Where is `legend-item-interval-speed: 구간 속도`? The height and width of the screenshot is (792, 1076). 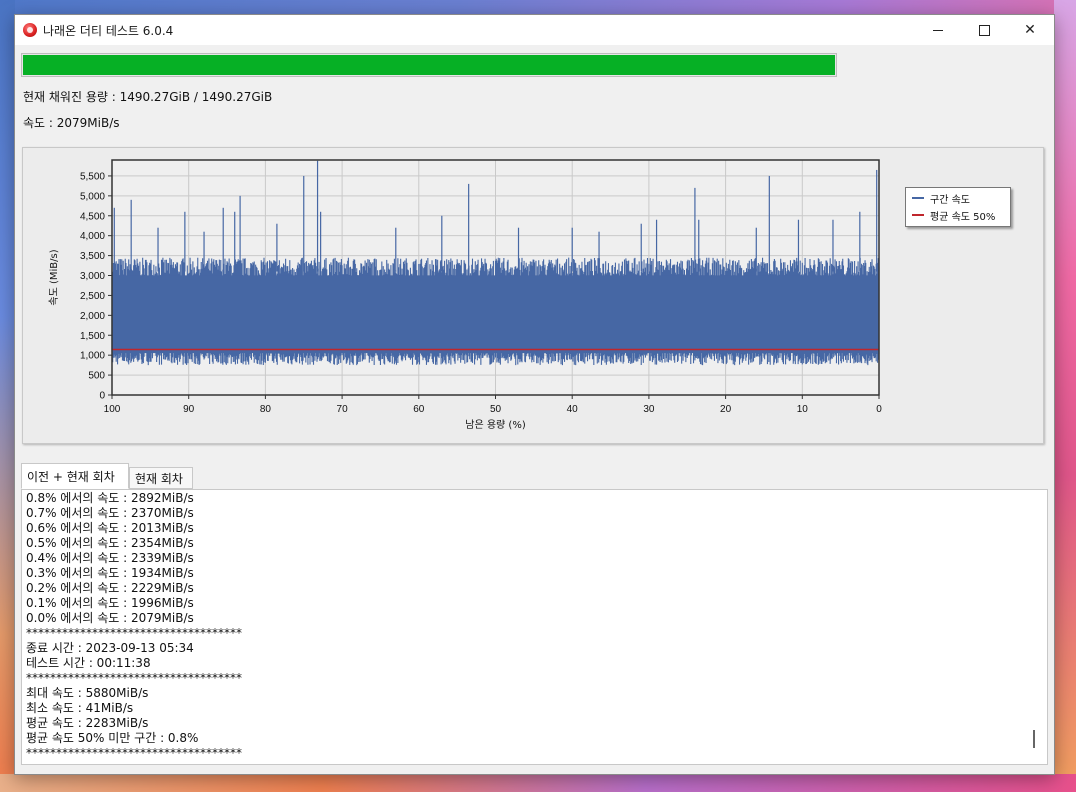
legend-item-interval-speed: 구간 속도 is located at coordinates (941, 198).